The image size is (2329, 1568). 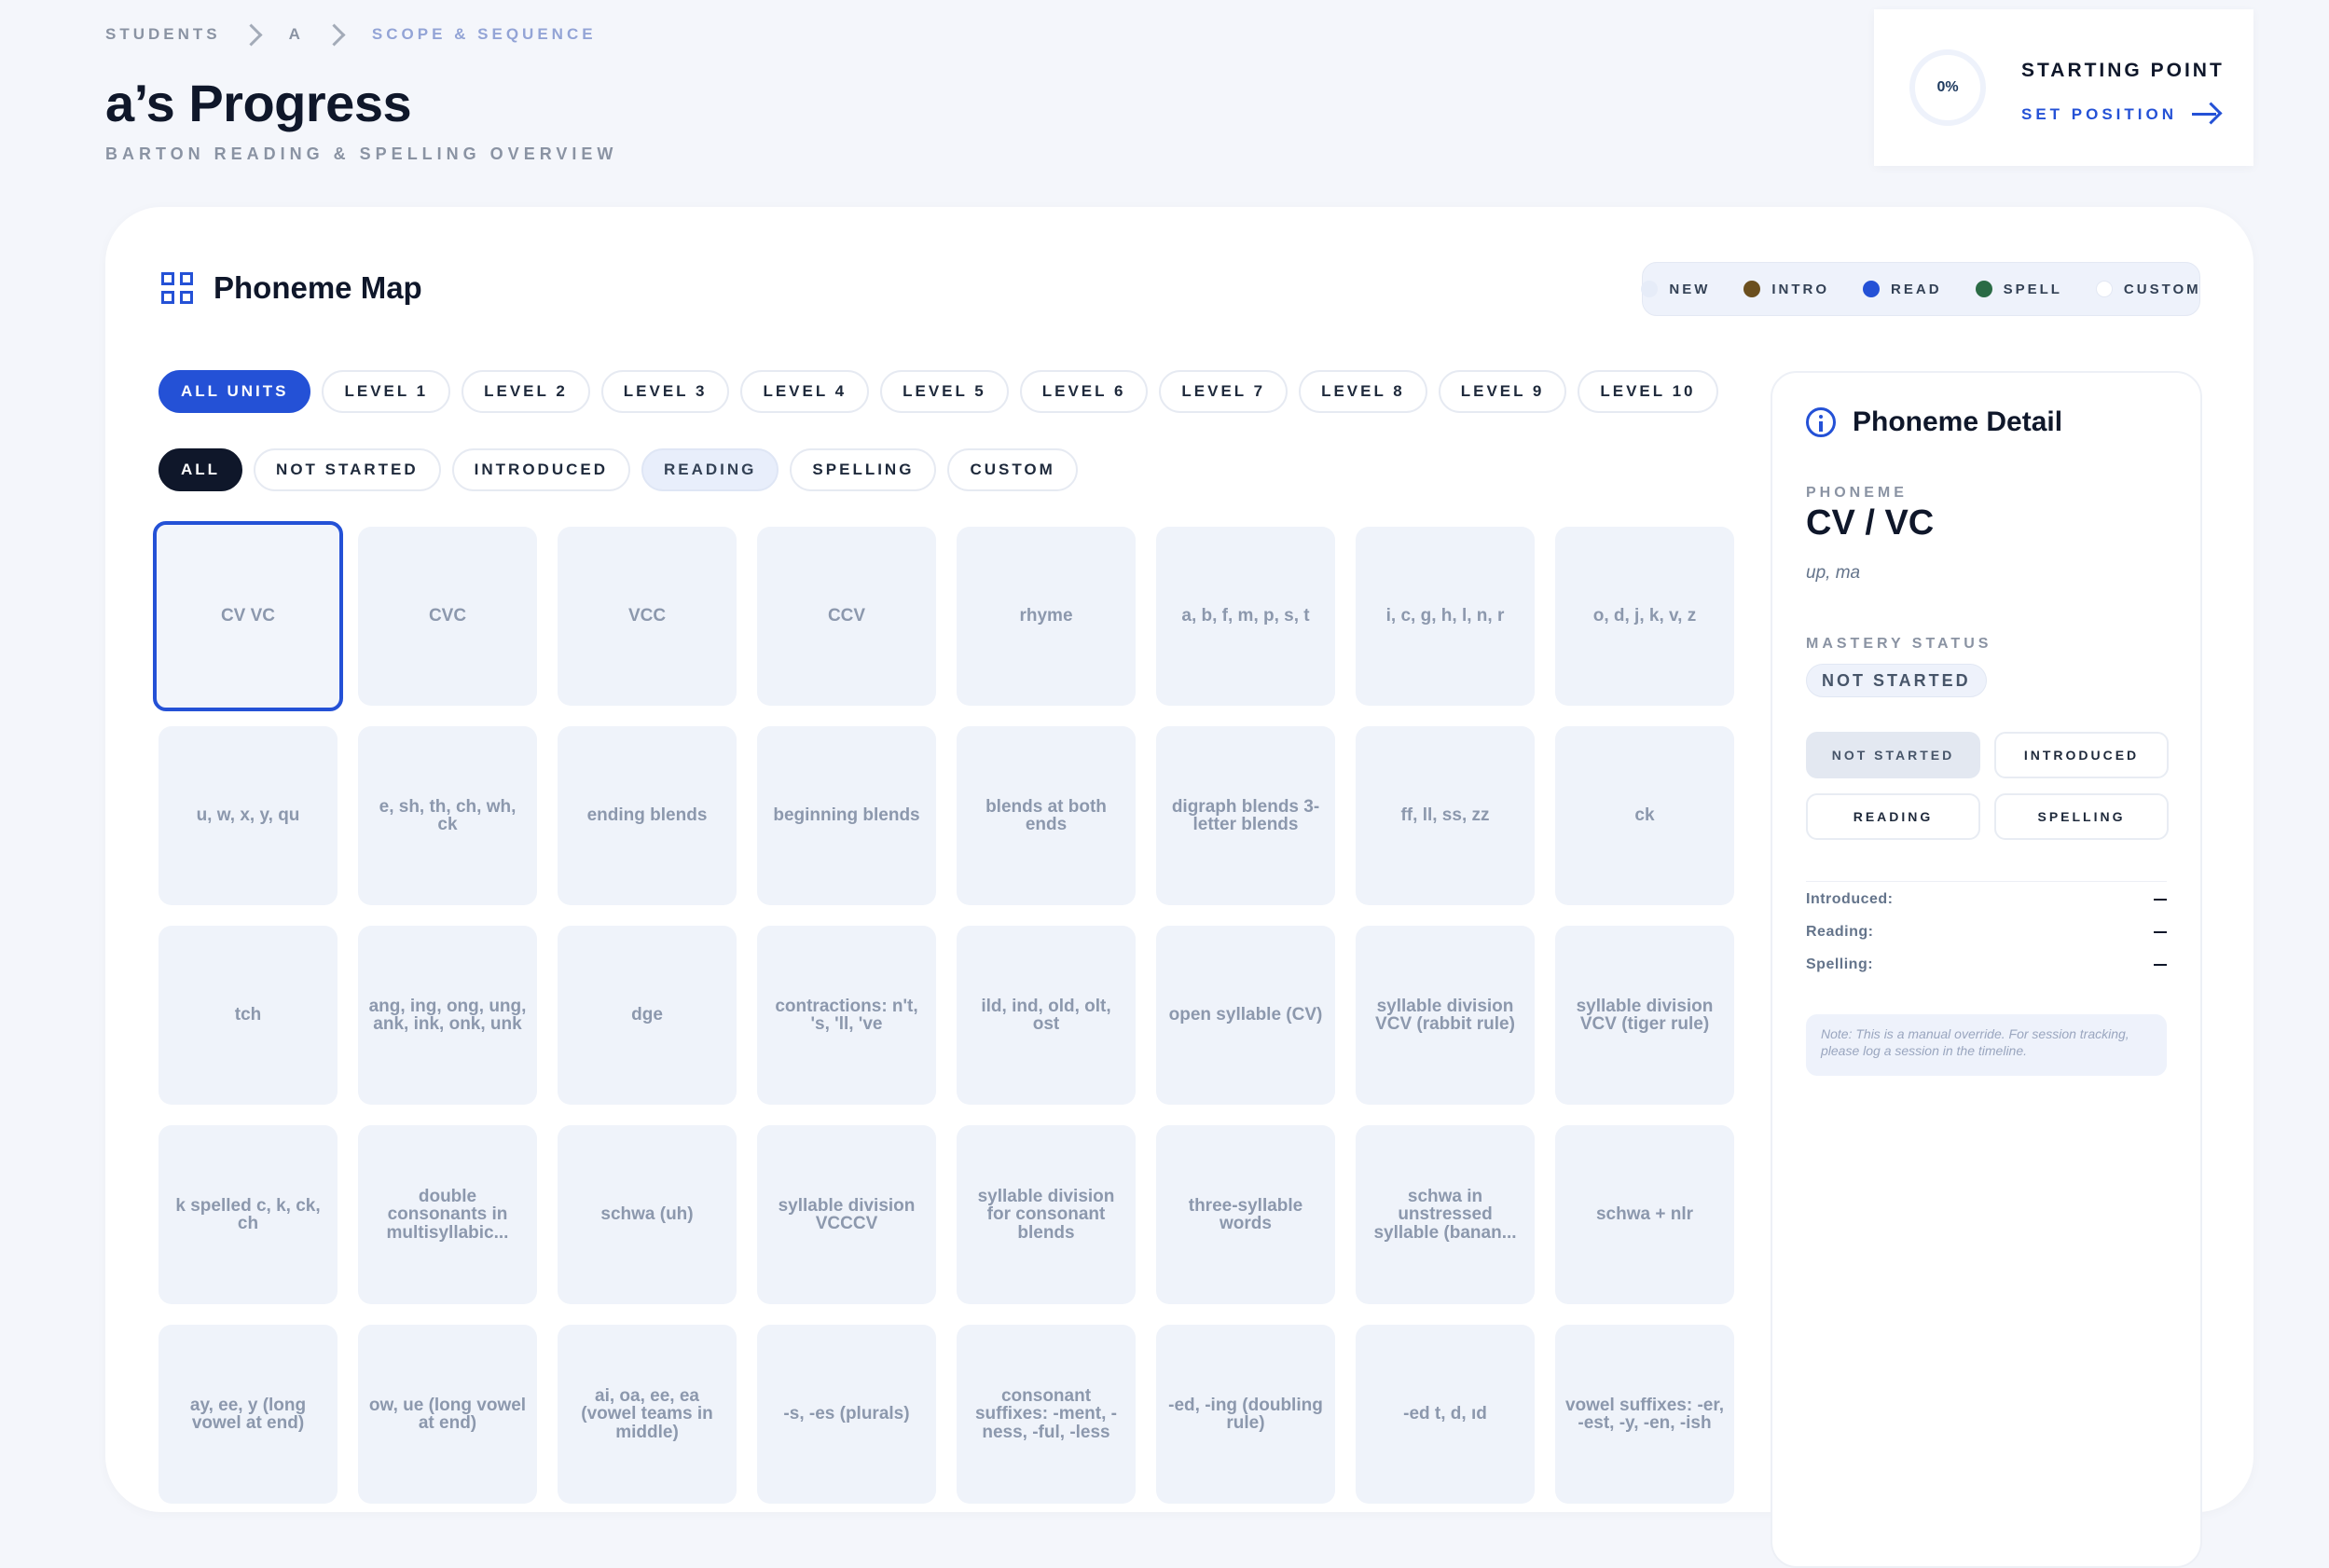 I want to click on phoneme-examples: up, ma, so click(x=1833, y=573).